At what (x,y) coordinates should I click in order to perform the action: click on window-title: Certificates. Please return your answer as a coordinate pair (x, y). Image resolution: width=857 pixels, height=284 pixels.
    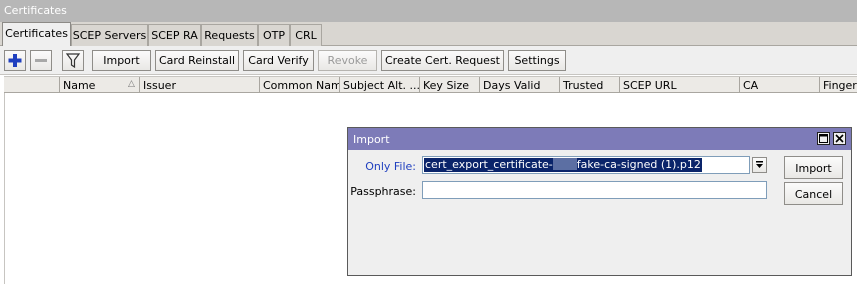
    Looking at the image, I should click on (428, 11).